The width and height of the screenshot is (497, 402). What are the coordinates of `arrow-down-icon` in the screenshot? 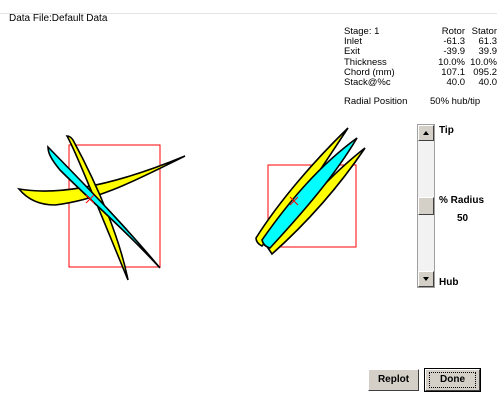 It's located at (426, 279).